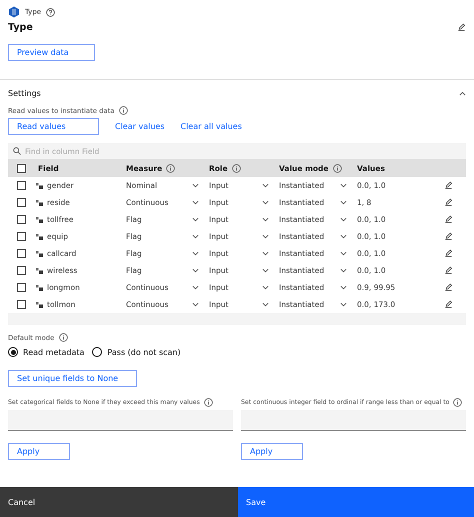 The image size is (474, 517). I want to click on preview-data-button: Preview data, so click(51, 52).